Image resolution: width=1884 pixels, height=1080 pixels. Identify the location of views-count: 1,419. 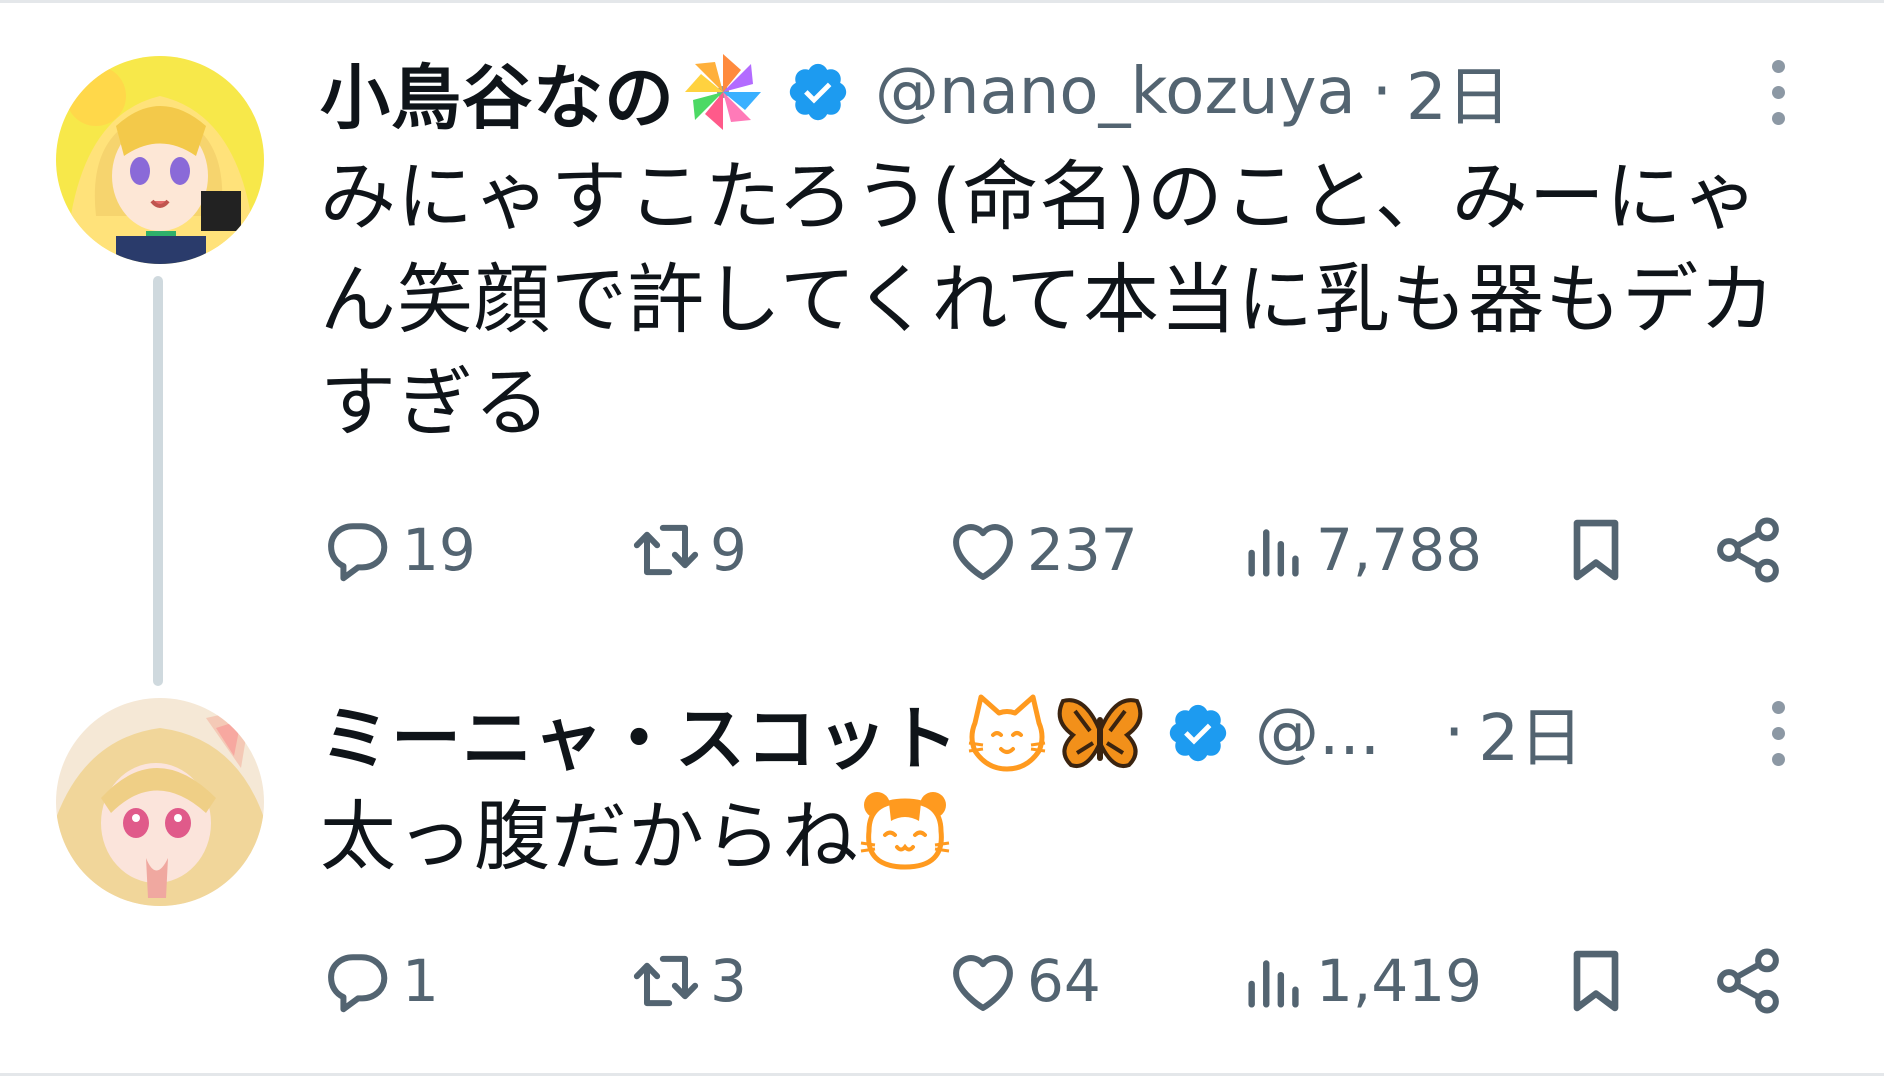
(1399, 981).